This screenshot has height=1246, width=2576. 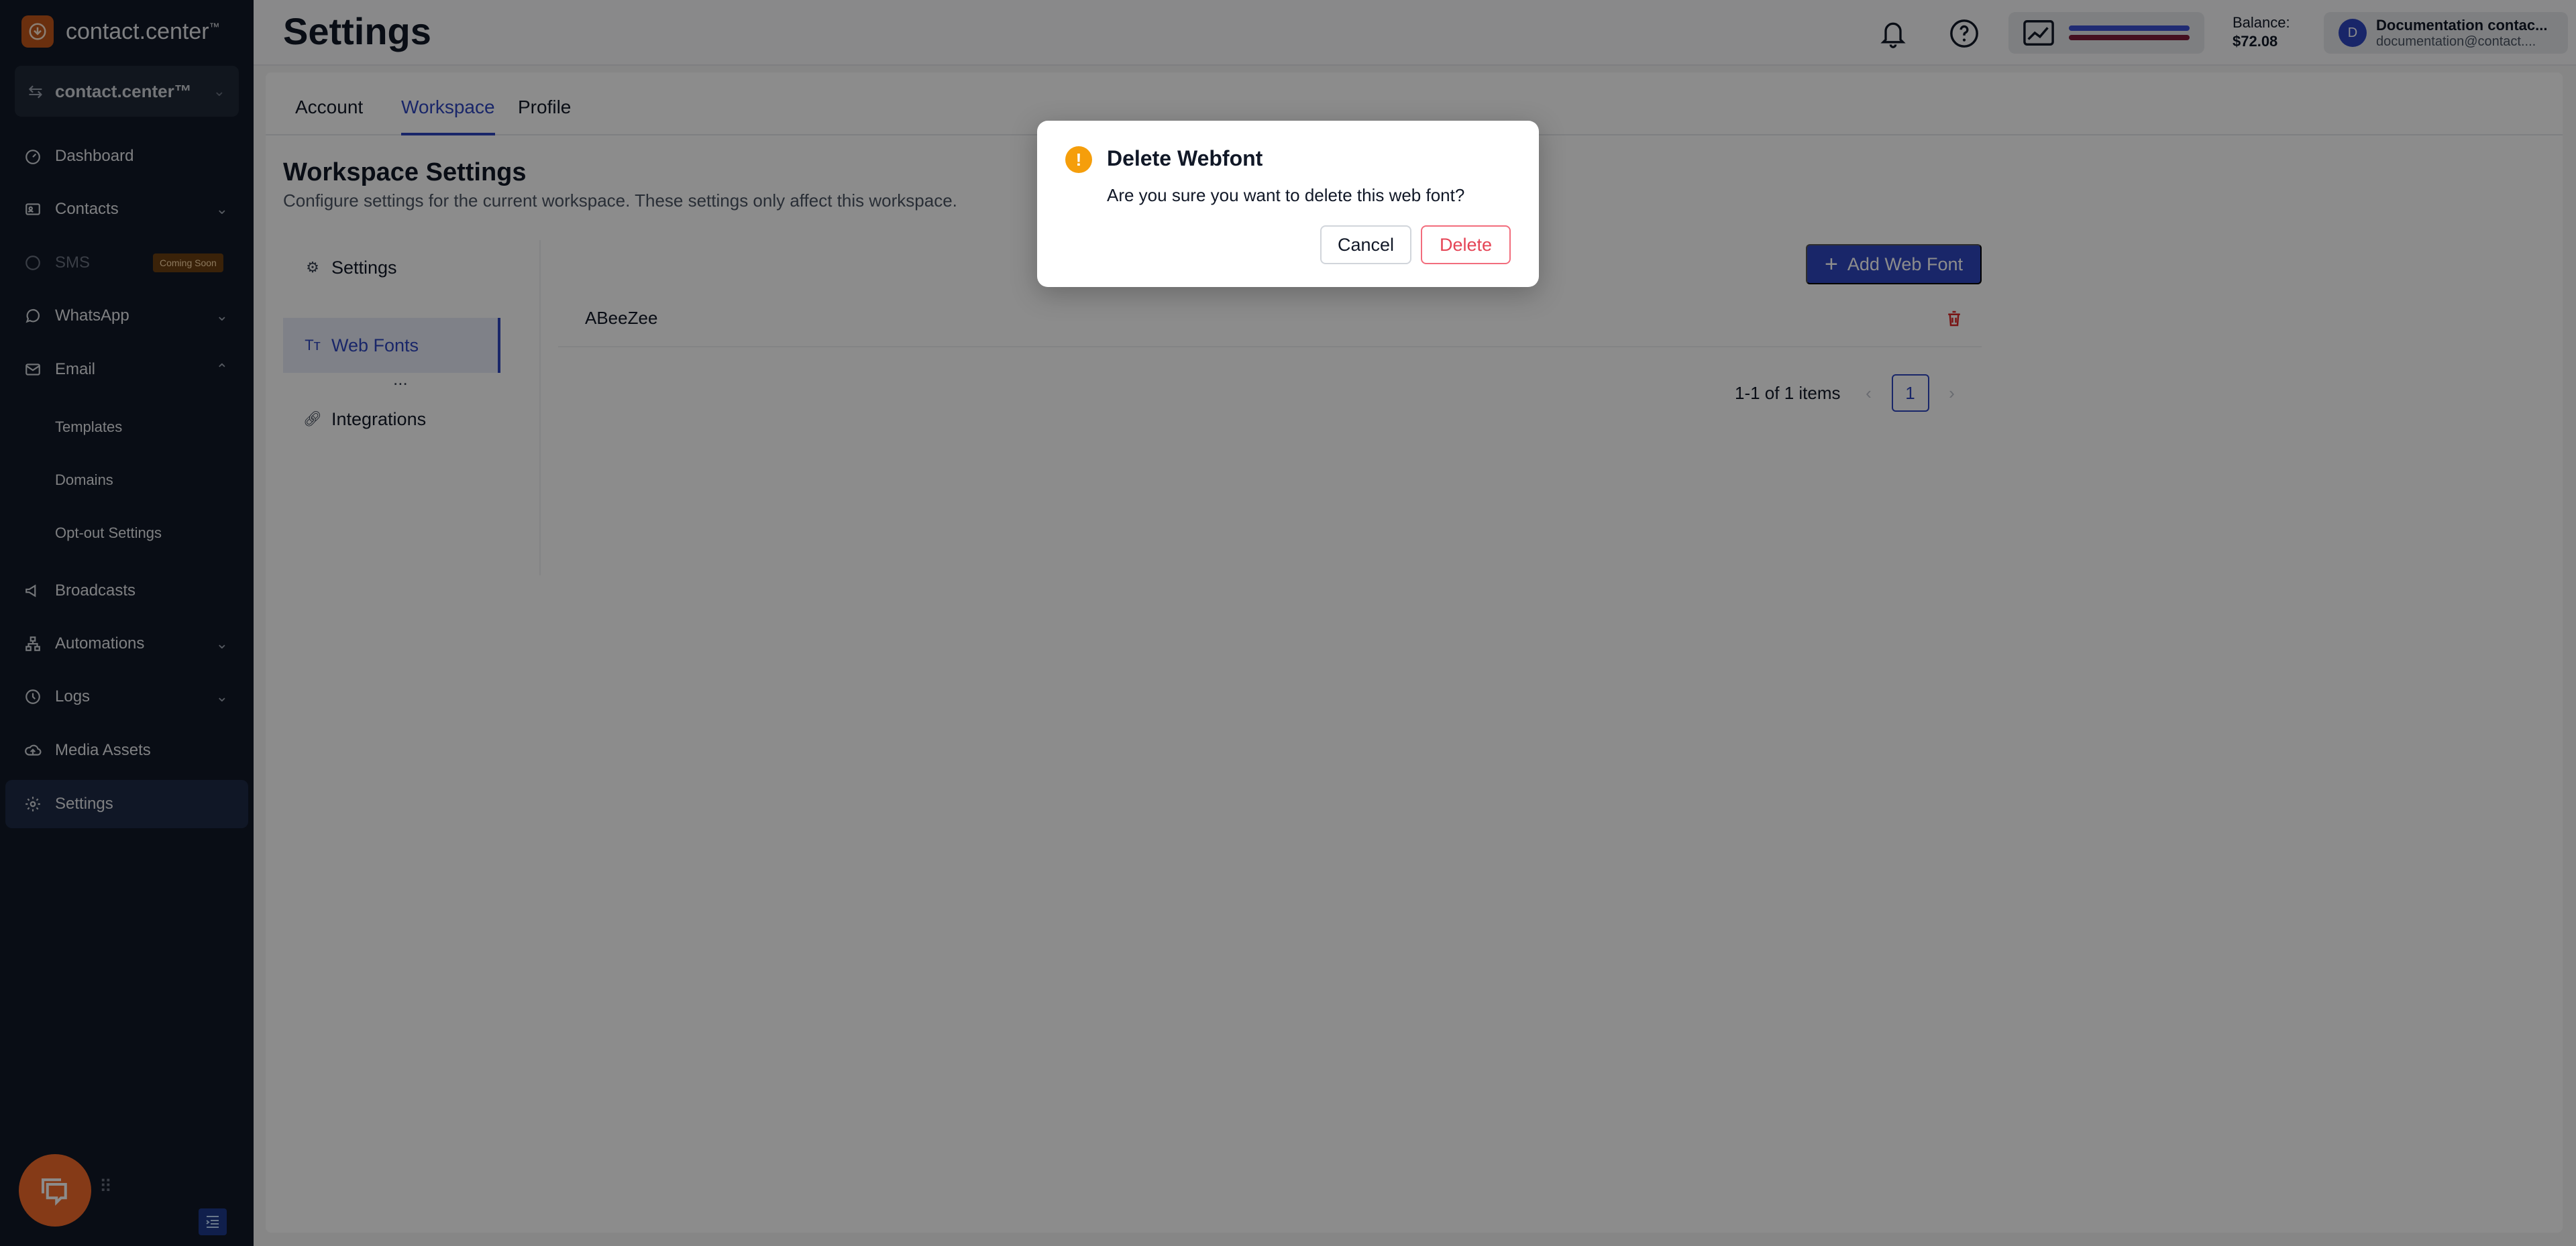 What do you see at coordinates (1078, 159) in the screenshot?
I see `warning-icon: !` at bounding box center [1078, 159].